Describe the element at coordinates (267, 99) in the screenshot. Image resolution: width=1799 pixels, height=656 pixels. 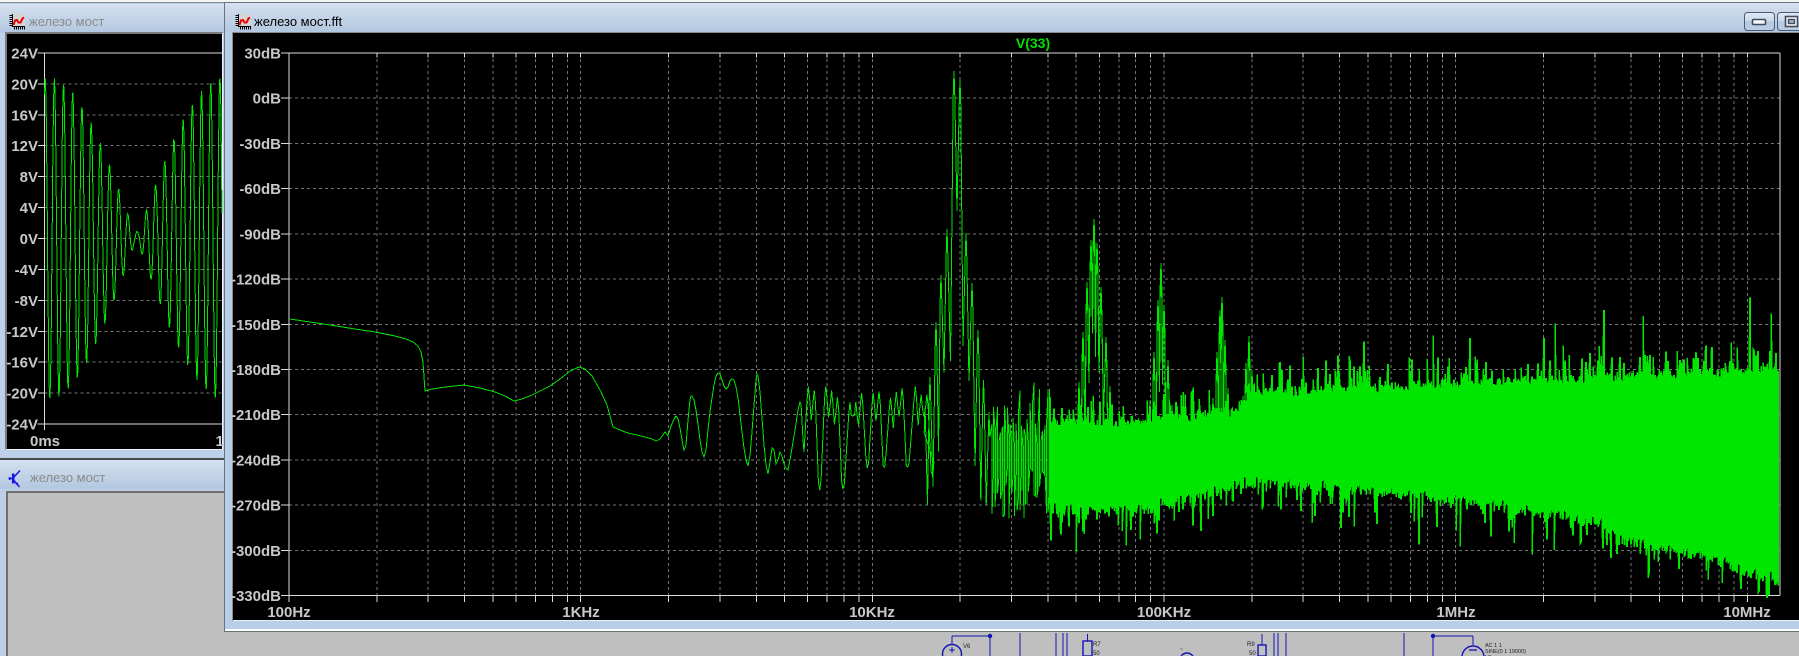
I see `svg-text: 0dB` at that location.